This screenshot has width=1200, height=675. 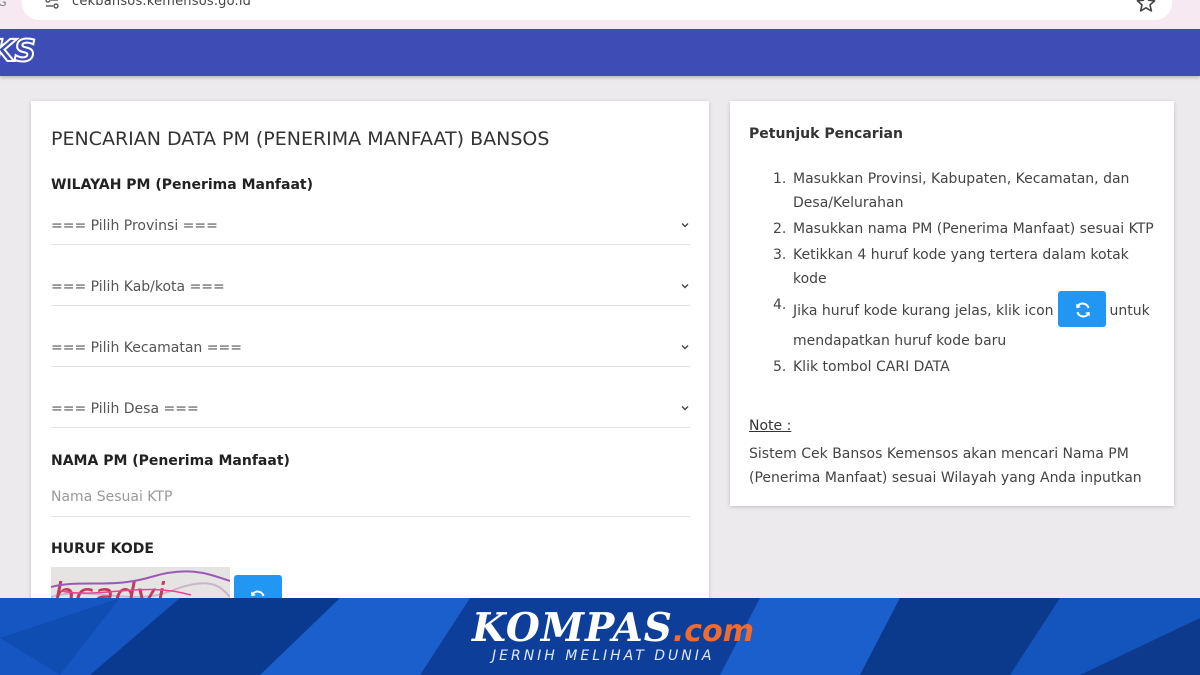 What do you see at coordinates (138, 287) in the screenshot?
I see `regency-select-value: === Pilih Kab/kota ===` at bounding box center [138, 287].